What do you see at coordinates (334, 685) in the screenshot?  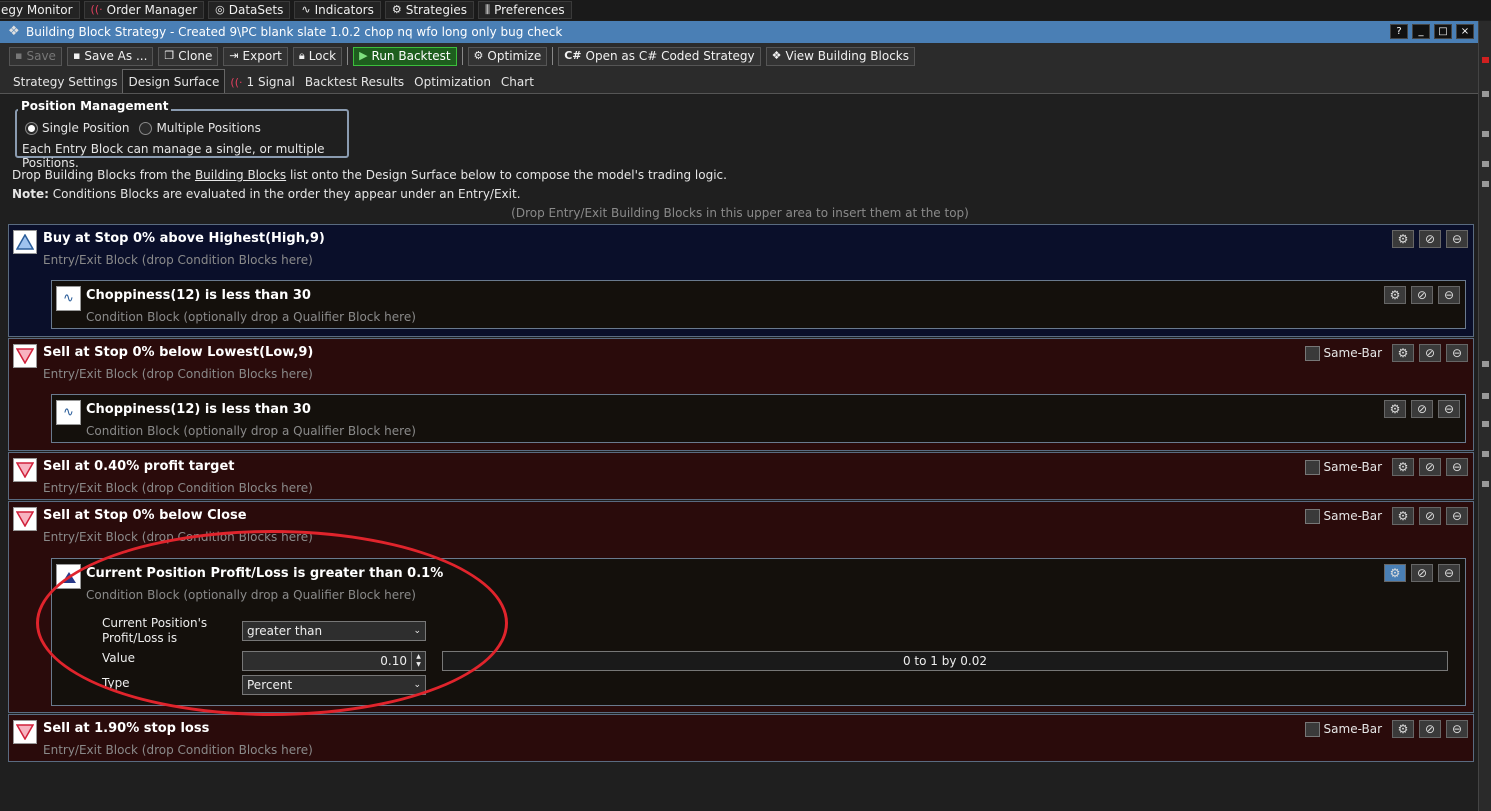 I see `type-select: Percent ⌄` at bounding box center [334, 685].